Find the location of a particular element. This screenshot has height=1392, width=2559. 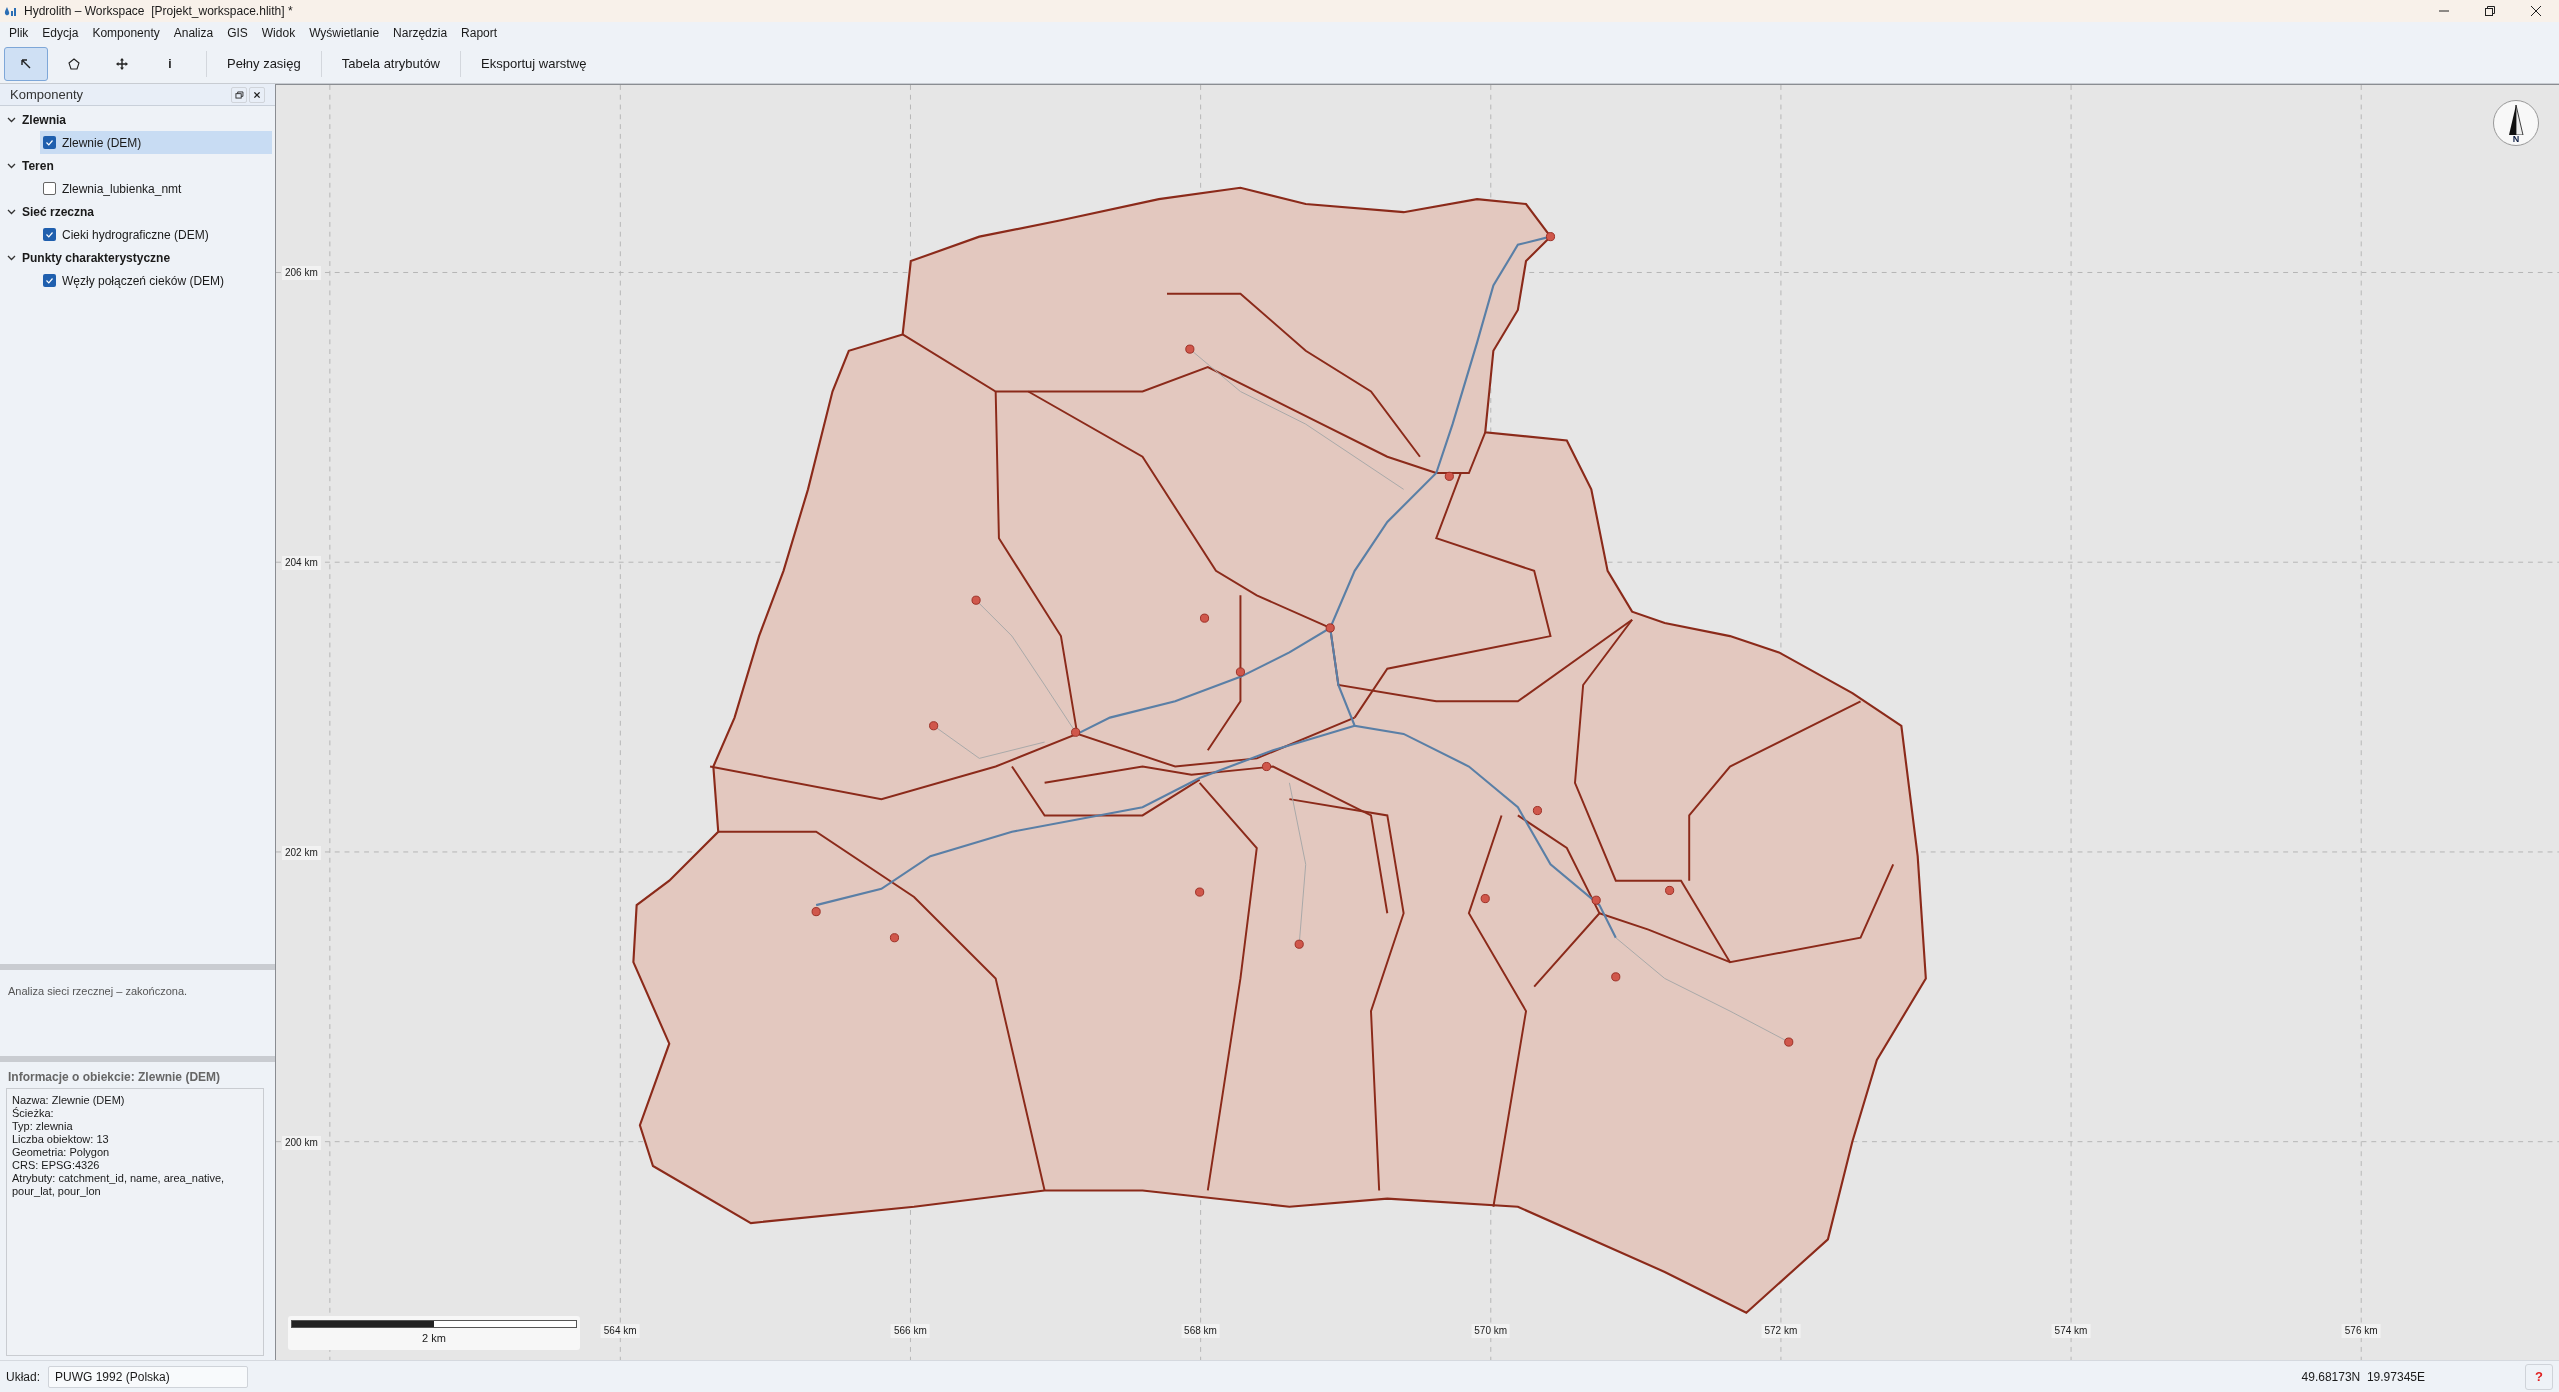

close-panel-icon is located at coordinates (257, 94).